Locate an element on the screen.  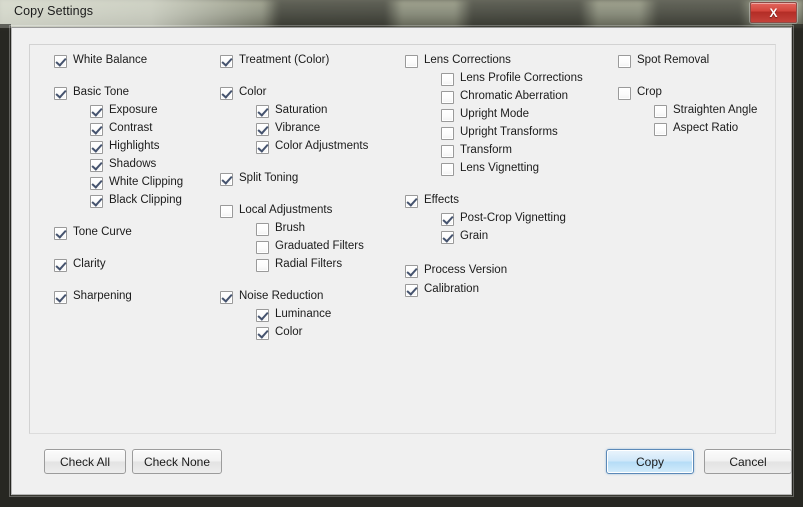
copy-button: Copy is located at coordinates (650, 461).